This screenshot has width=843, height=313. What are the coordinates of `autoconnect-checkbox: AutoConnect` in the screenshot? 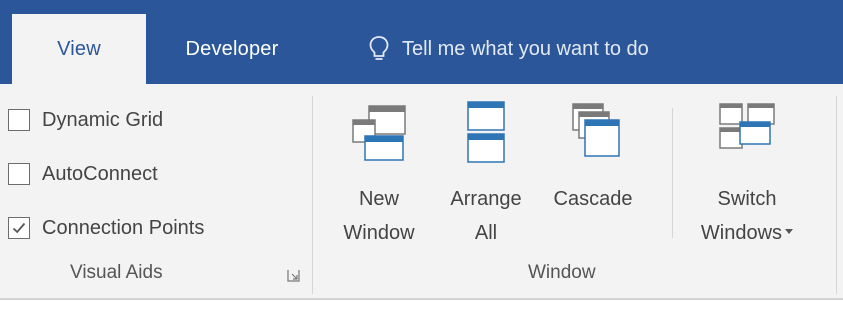 It's located at (83, 174).